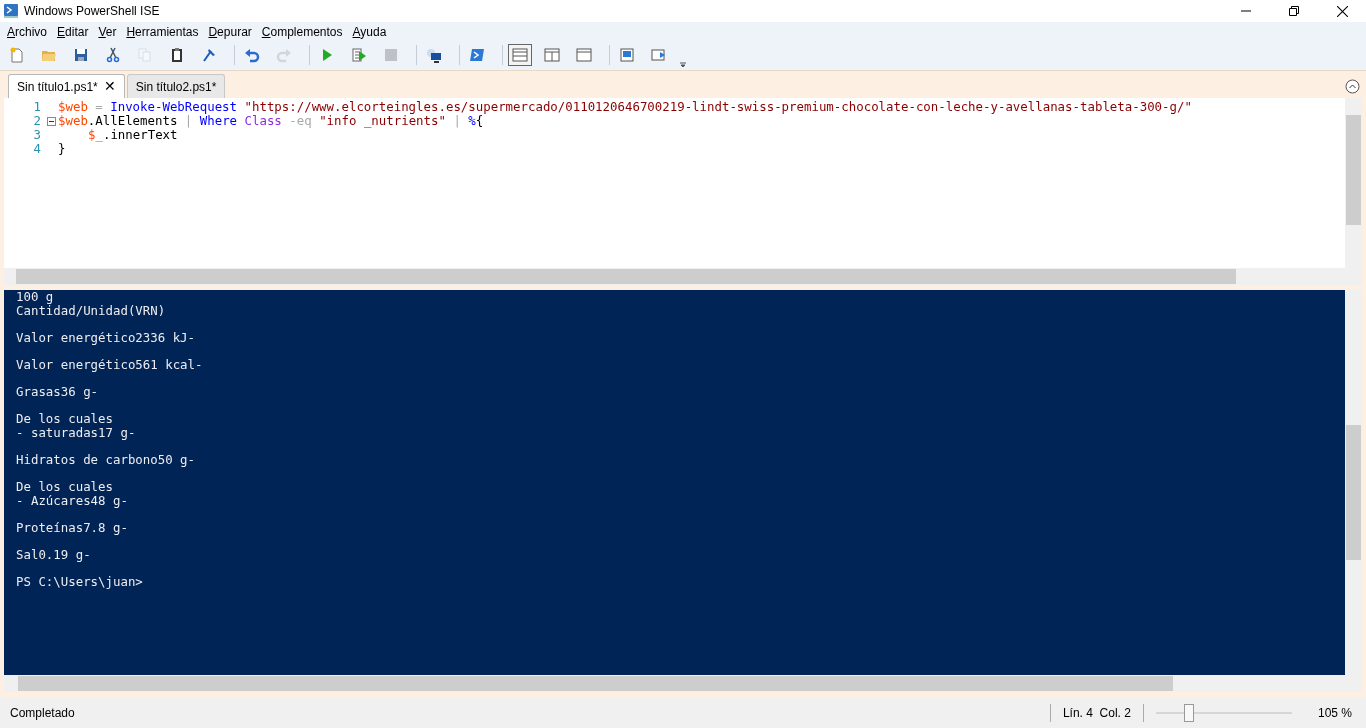 Image resolution: width=1366 pixels, height=728 pixels. I want to click on code-line: $web = Invoke-WebRequest "https://www.elcorteingles.es/supermercado/0110120646700219-lindt-swiss-premium-chocolate-con-leche-y-avellanas-tableta-300-g/", so click(625, 107).